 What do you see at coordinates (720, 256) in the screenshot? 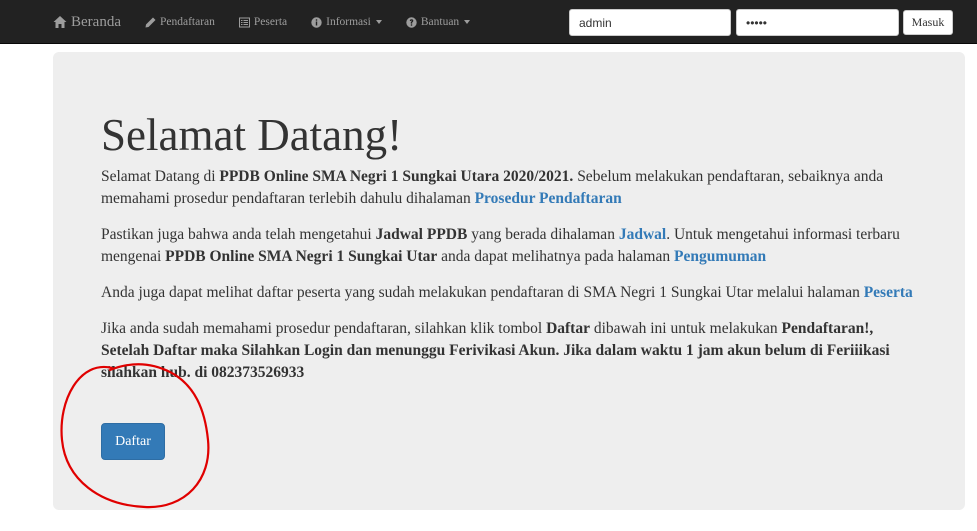
I see `link-pengumuman: Pengumuman` at bounding box center [720, 256].